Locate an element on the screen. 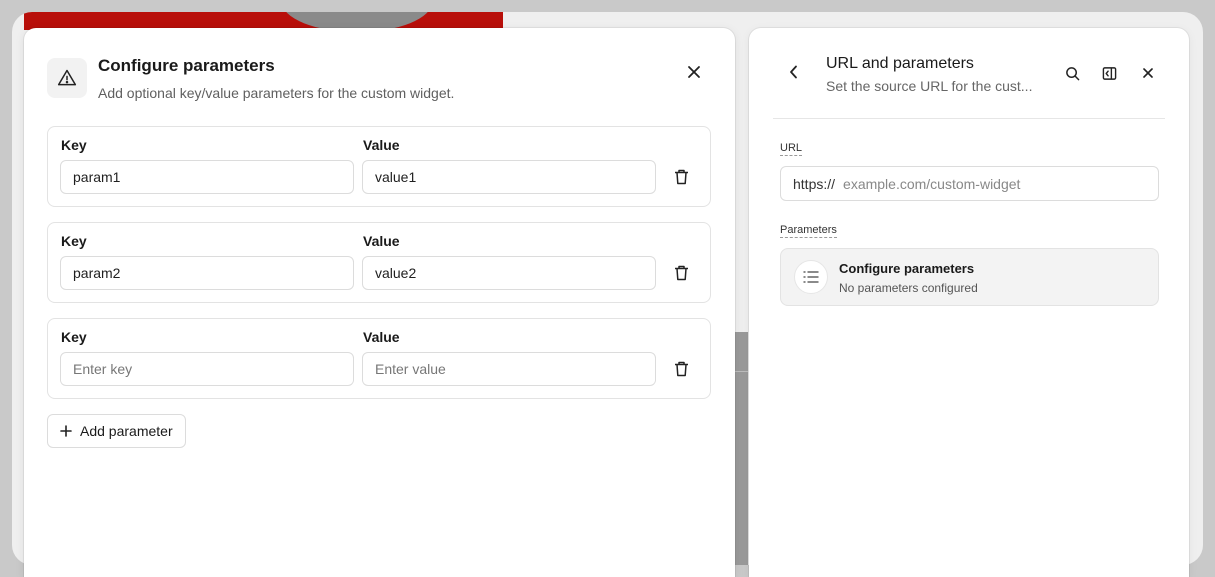 The width and height of the screenshot is (1215, 577). close-dialog-button is located at coordinates (694, 72).